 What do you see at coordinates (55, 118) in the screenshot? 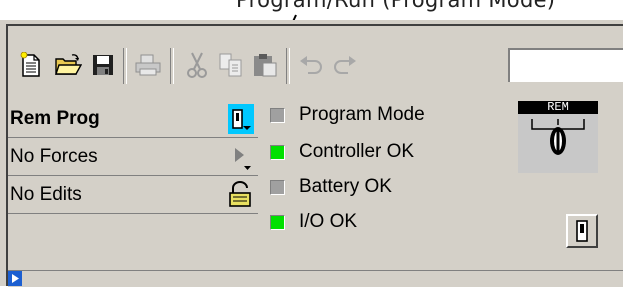
I see `mode-label: Rem Prog` at bounding box center [55, 118].